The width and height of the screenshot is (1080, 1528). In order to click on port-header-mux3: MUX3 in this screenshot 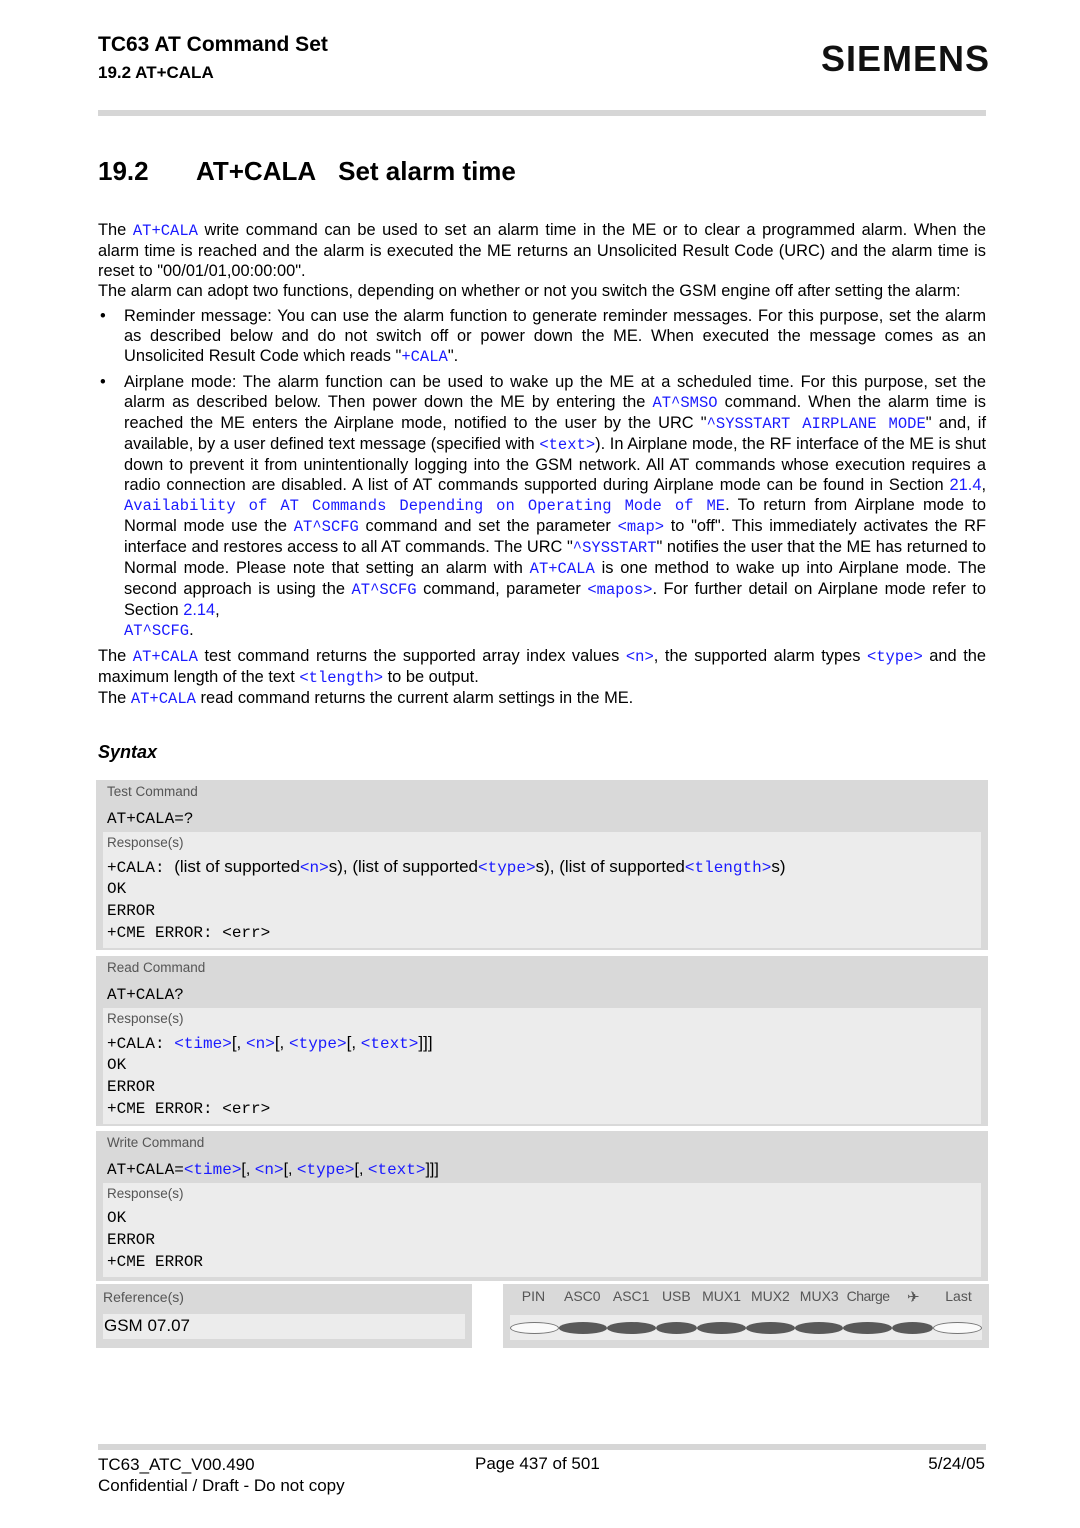, I will do `click(819, 1296)`.